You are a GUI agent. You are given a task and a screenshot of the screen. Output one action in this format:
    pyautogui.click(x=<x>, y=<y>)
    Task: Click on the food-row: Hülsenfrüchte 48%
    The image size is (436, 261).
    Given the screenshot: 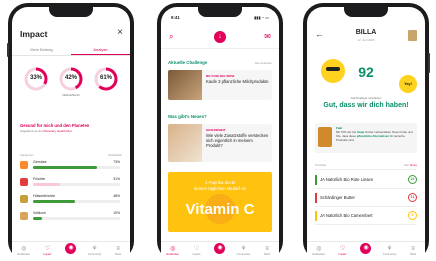 What is the action you would take?
    pyautogui.click(x=71, y=201)
    